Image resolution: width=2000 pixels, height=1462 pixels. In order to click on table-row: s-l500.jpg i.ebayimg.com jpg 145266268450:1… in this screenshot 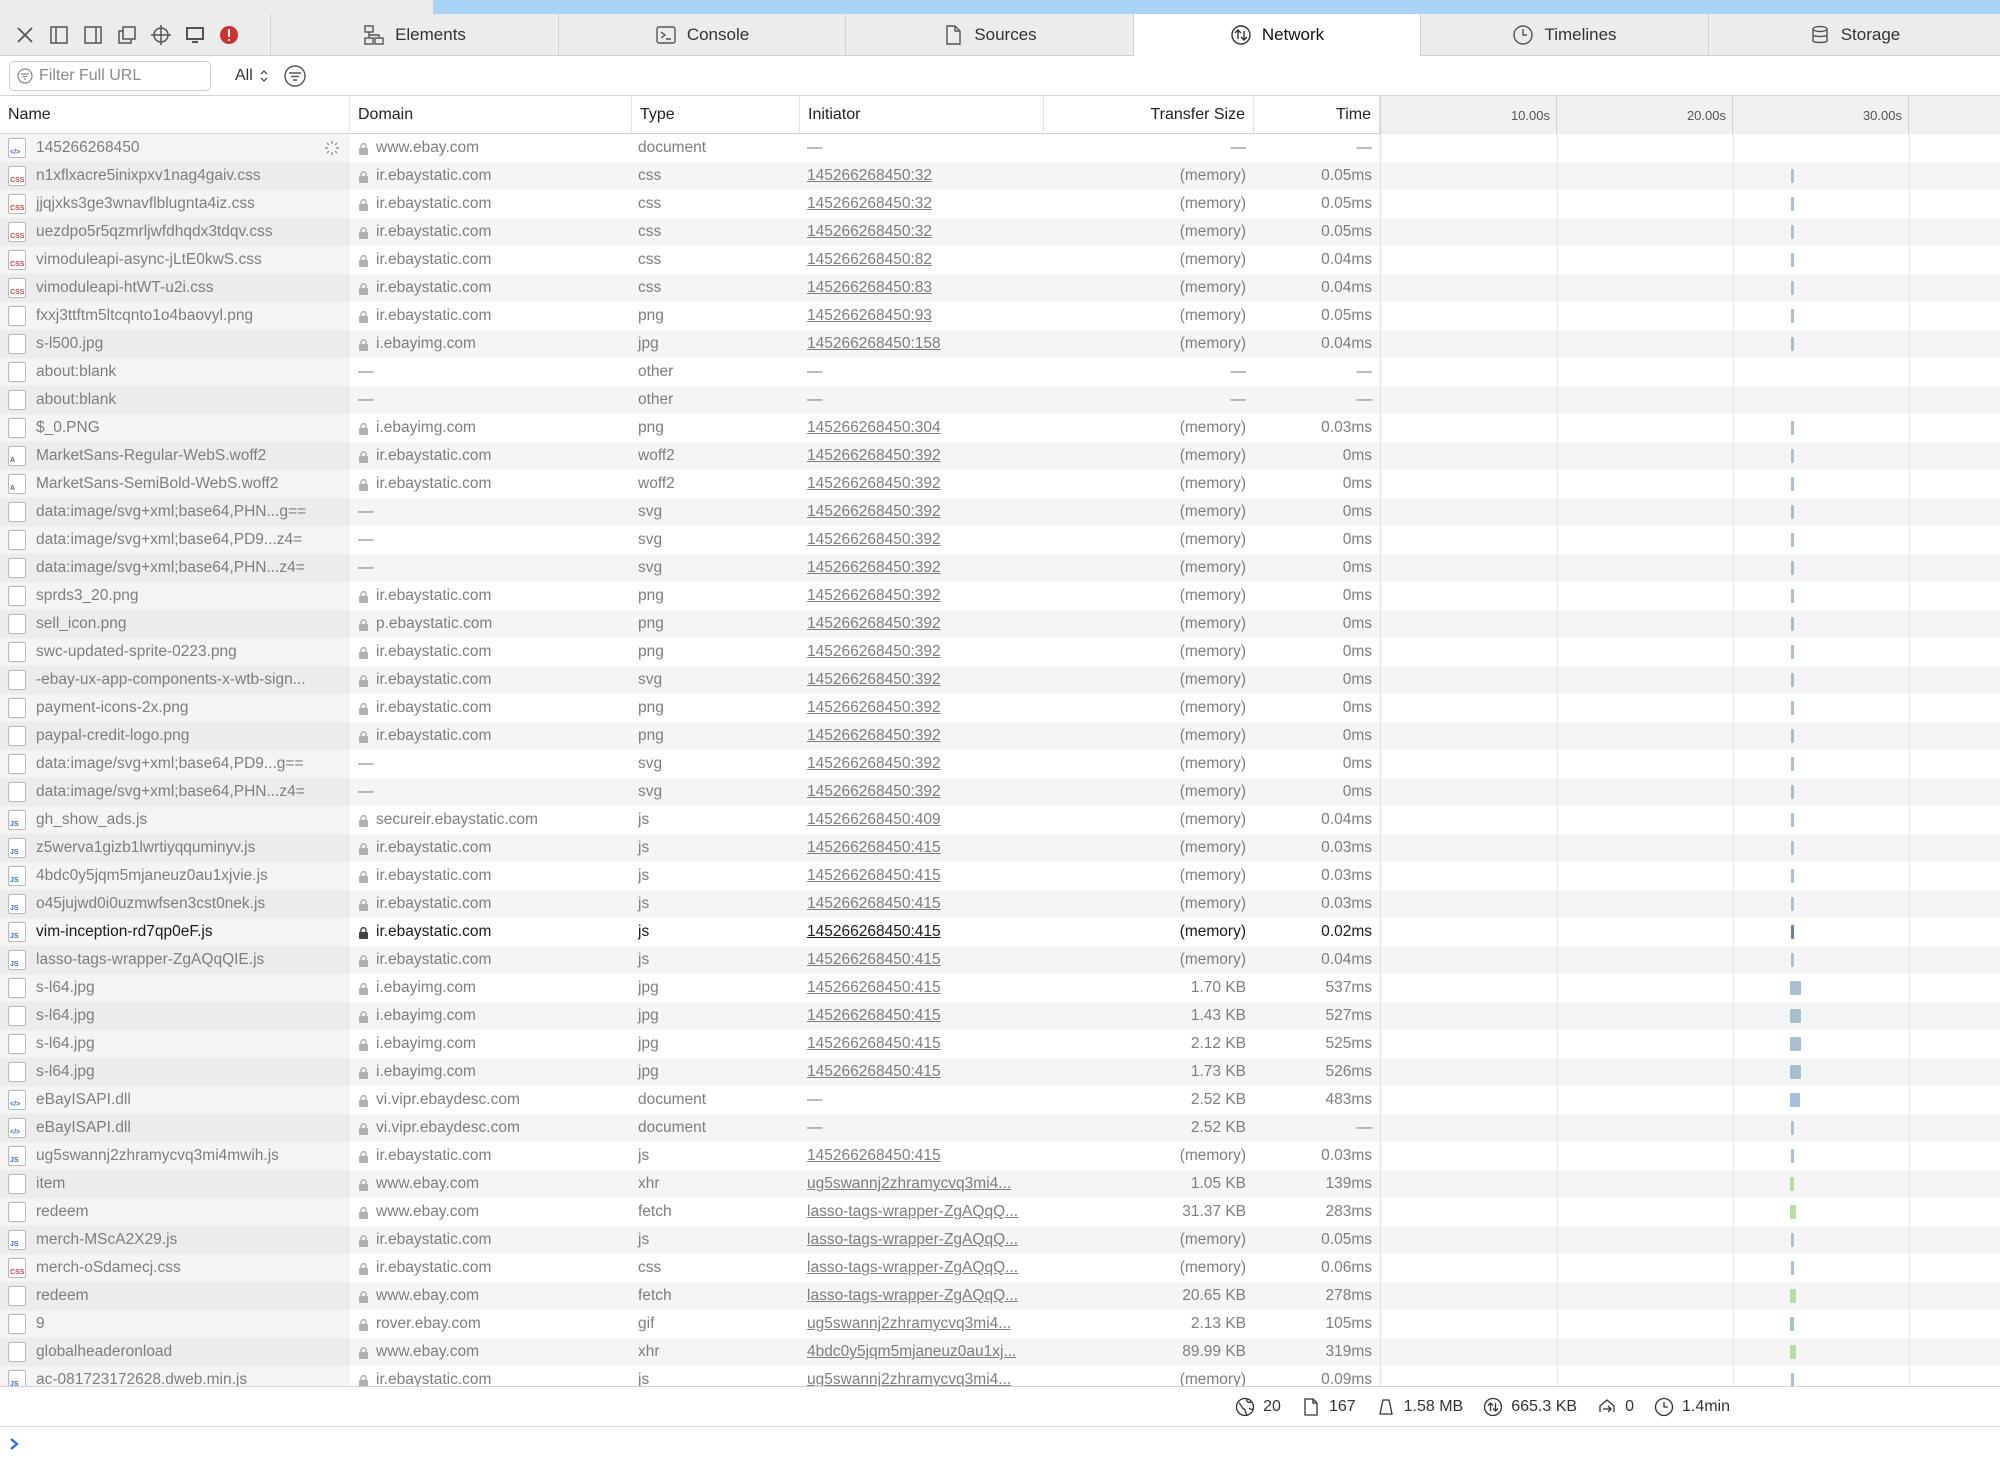, I will do `click(1000, 344)`.